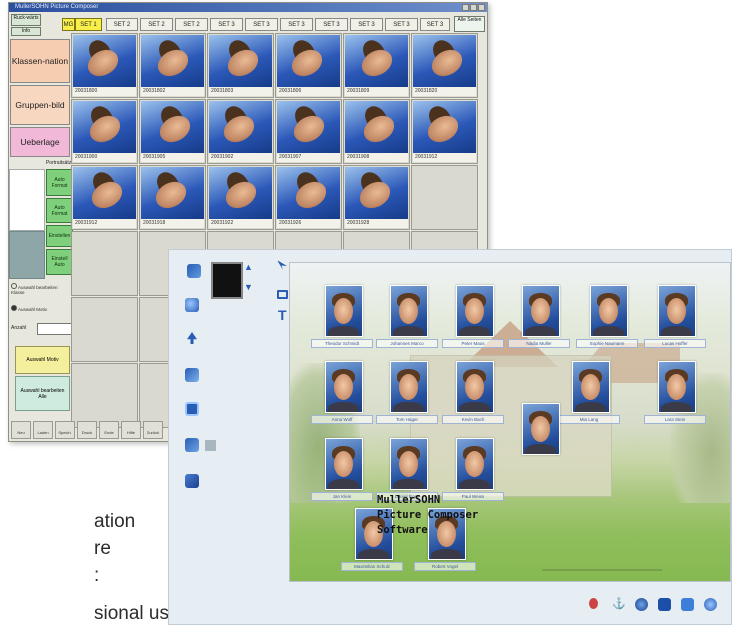  What do you see at coordinates (240, 197) in the screenshot?
I see `photo-cell: 20031922` at bounding box center [240, 197].